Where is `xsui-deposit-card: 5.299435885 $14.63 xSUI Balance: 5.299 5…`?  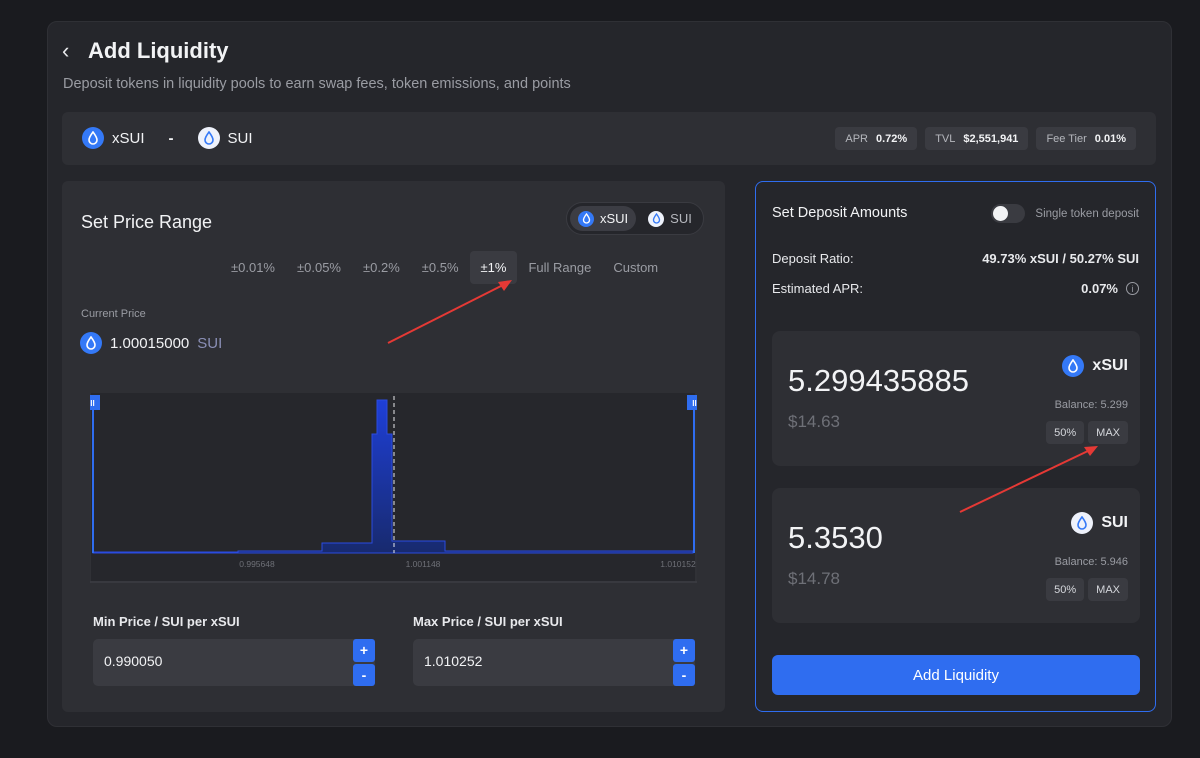
xsui-deposit-card: 5.299435885 $14.63 xSUI Balance: 5.299 5… is located at coordinates (956, 398).